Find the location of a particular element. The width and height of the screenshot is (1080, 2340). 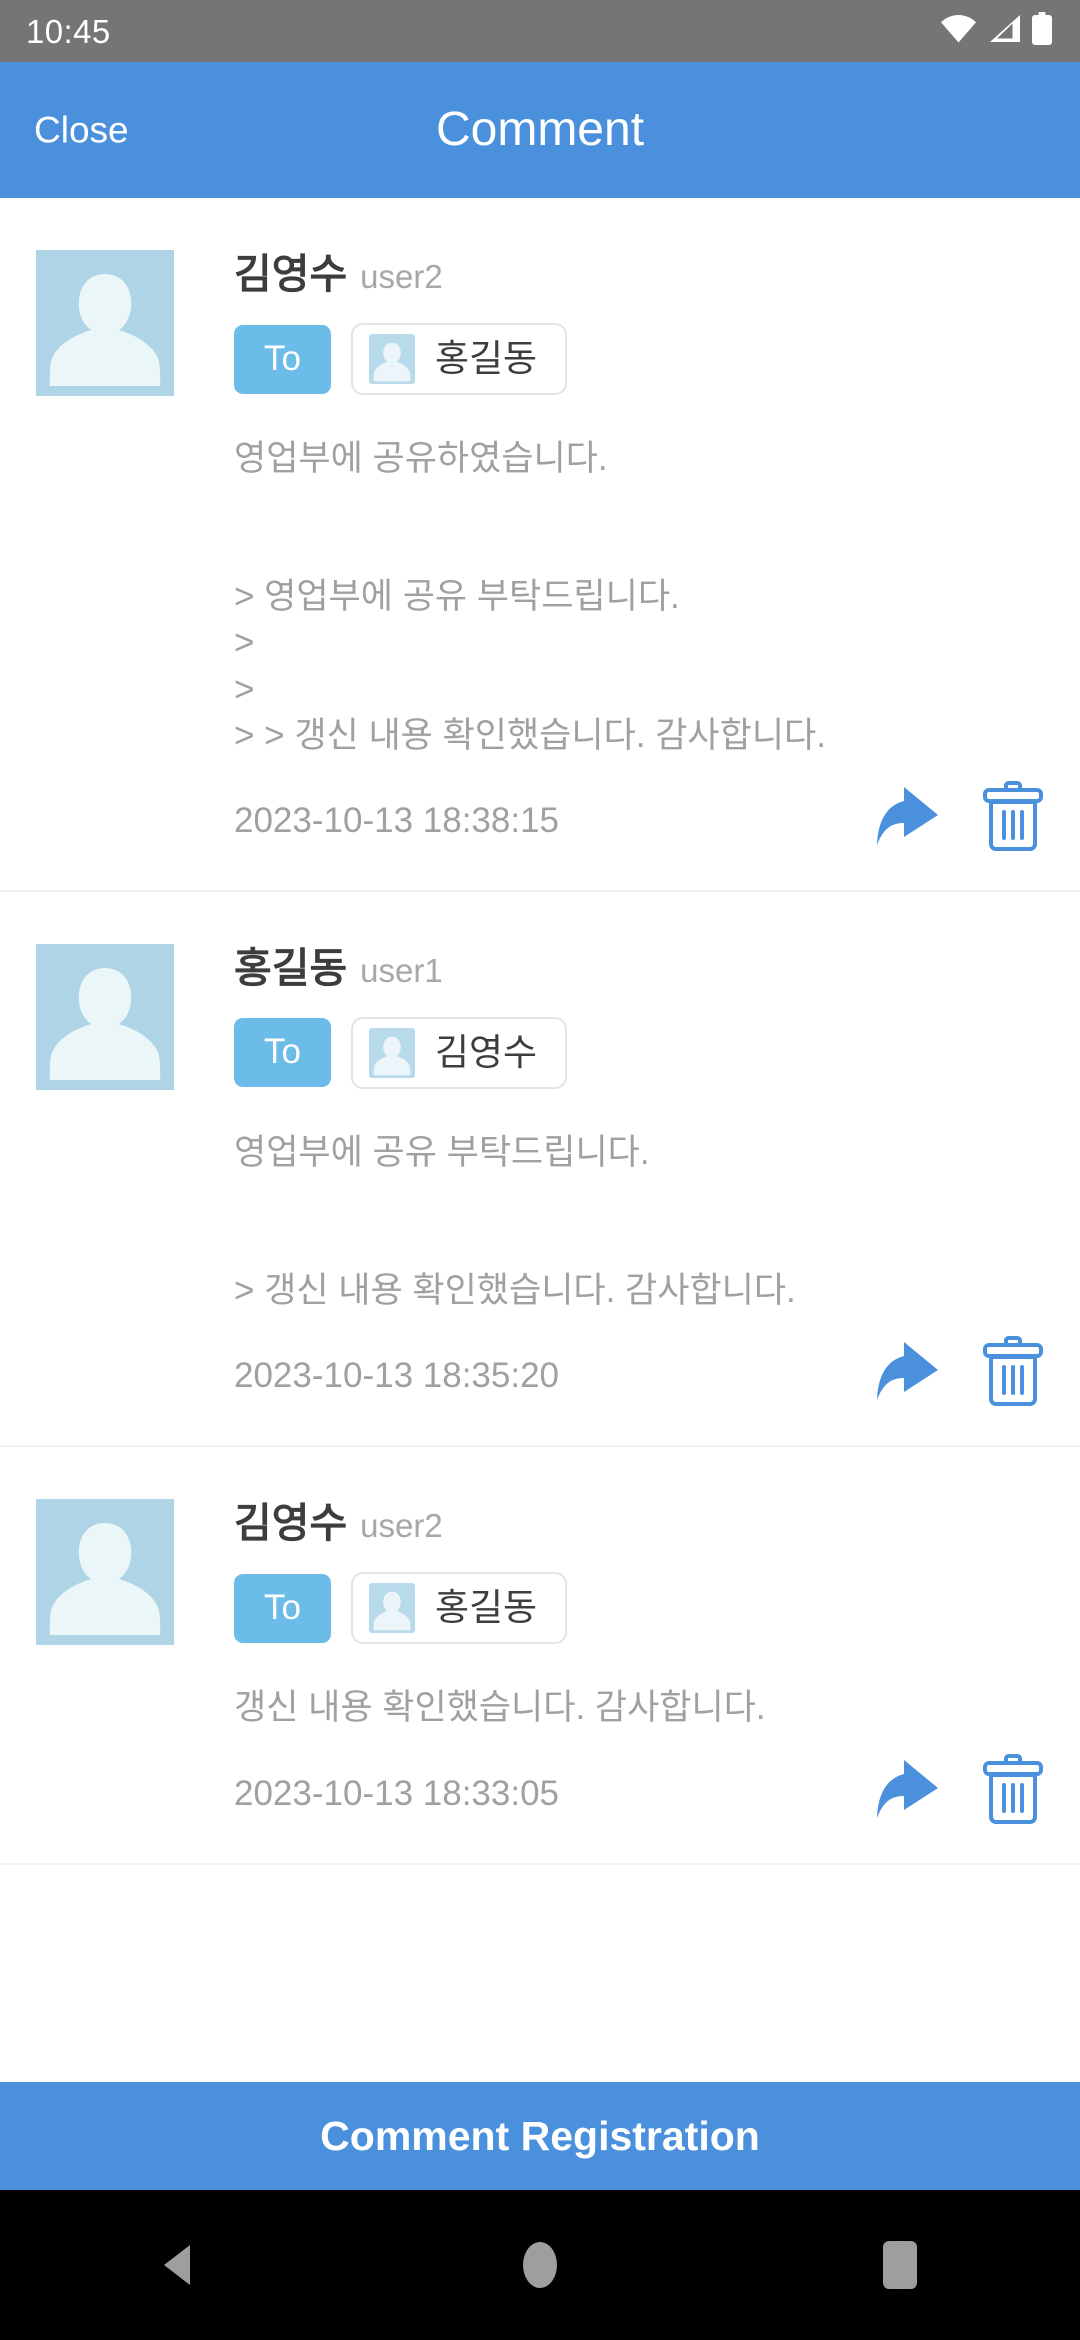

recipient-chip: 김영수 is located at coordinates (459, 1052).